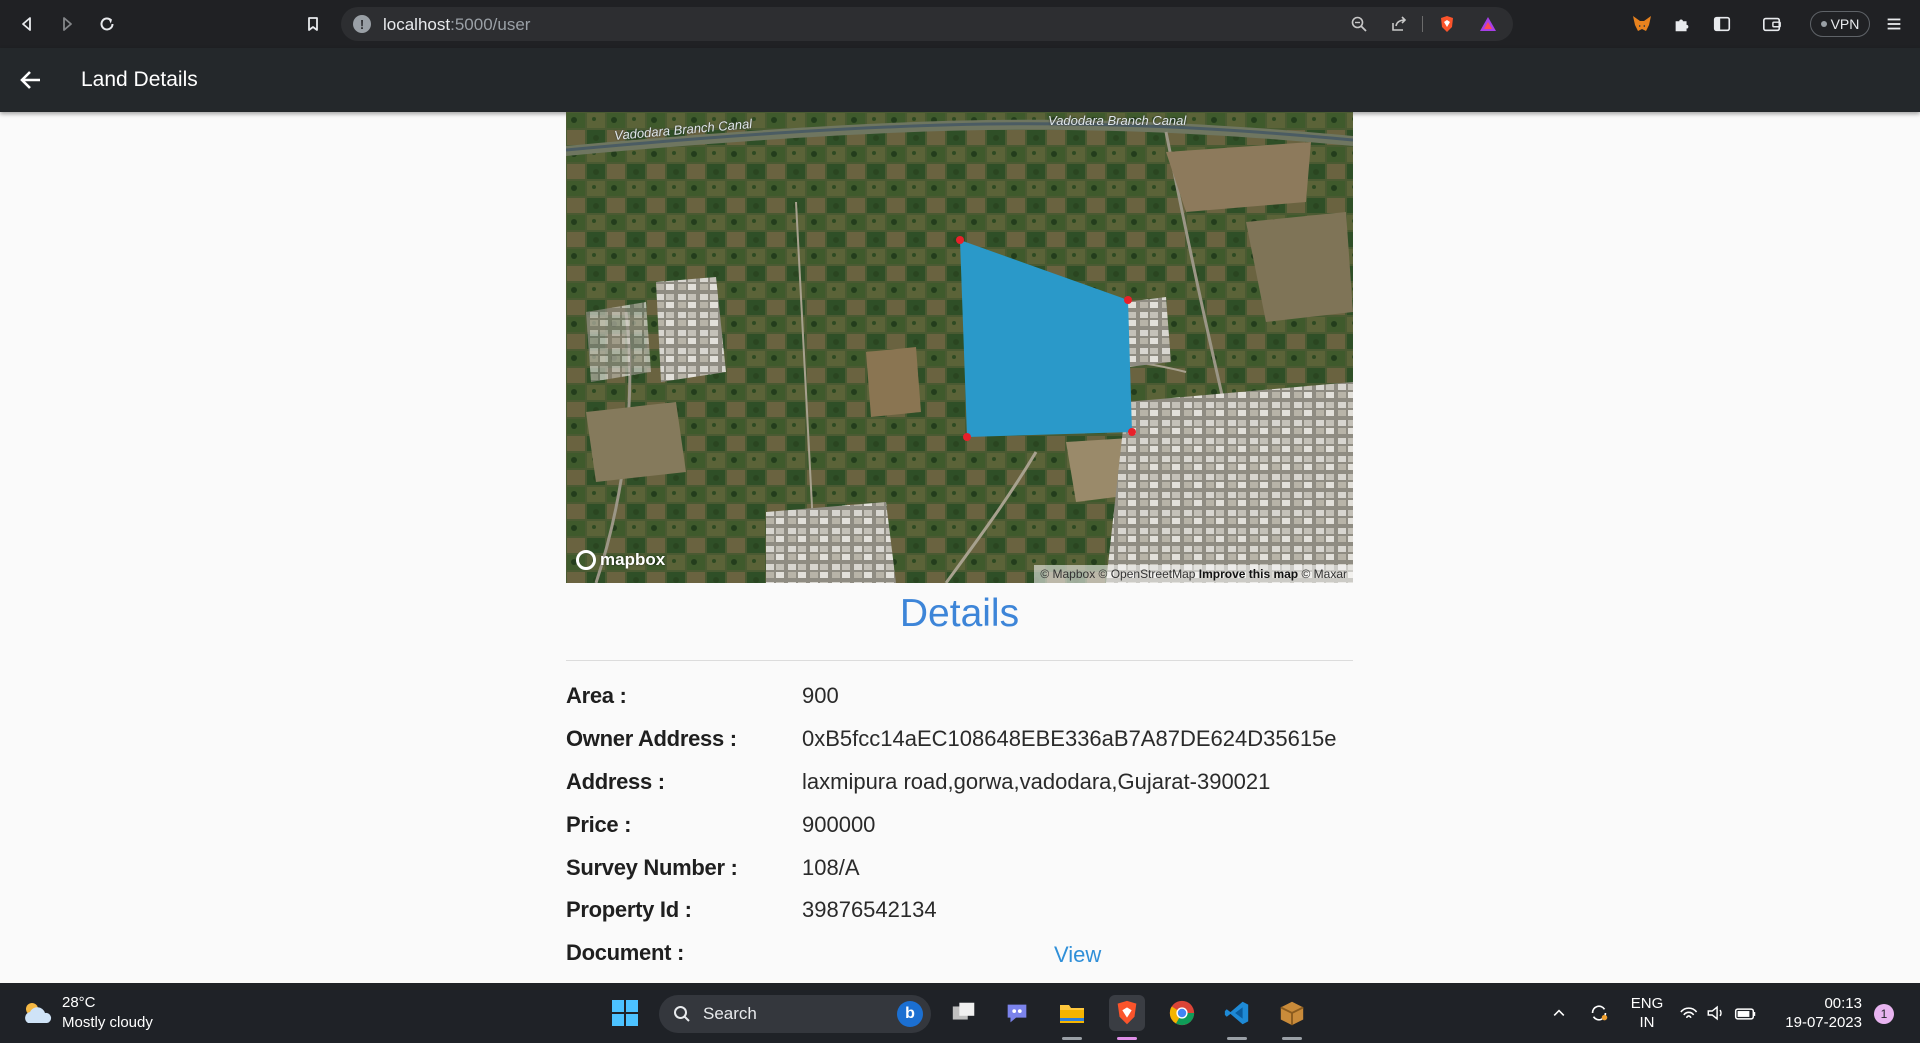 The height and width of the screenshot is (1043, 1920). Describe the element at coordinates (960, 80) in the screenshot. I see `app-header: Land Details` at that location.